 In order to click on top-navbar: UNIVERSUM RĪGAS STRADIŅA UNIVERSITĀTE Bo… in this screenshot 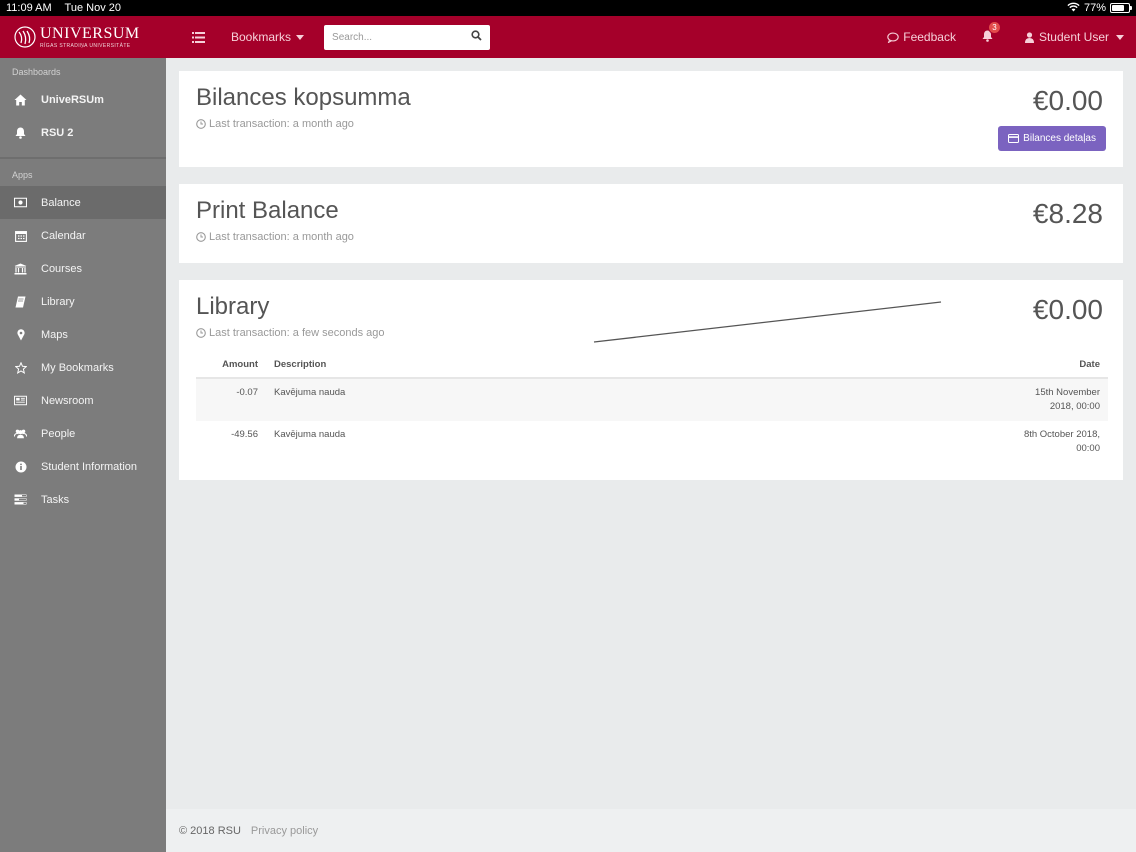, I will do `click(568, 37)`.